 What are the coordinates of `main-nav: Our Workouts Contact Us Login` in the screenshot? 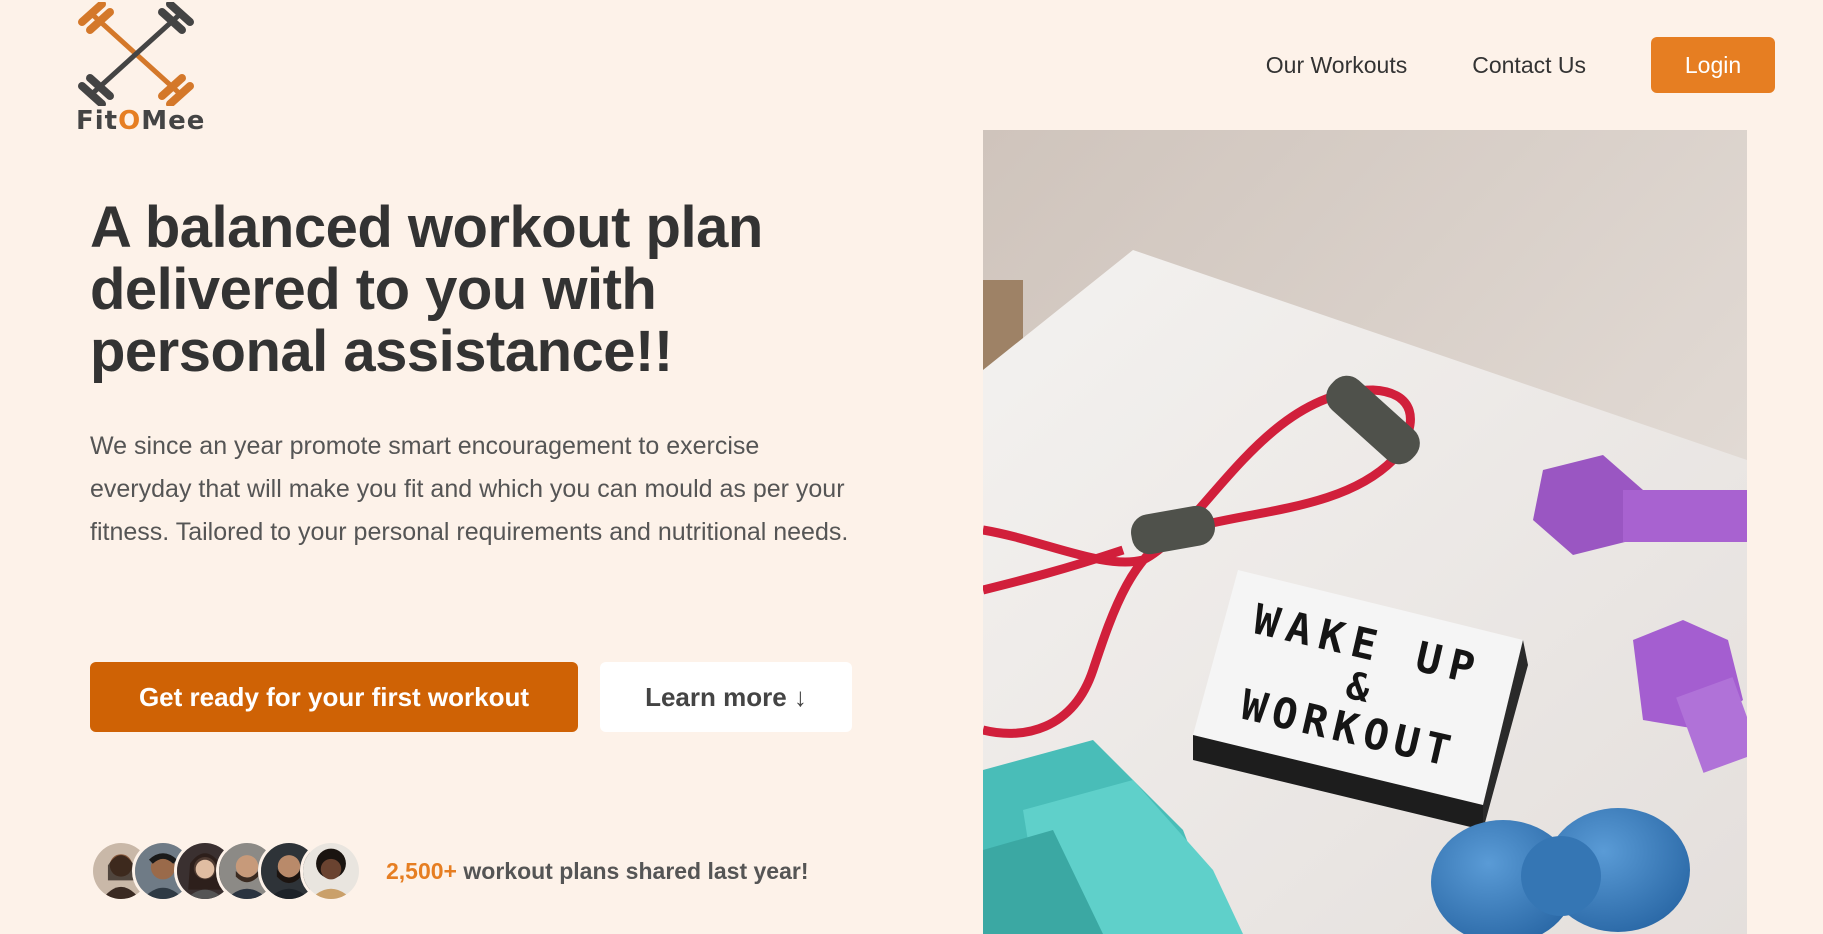 It's located at (1520, 65).